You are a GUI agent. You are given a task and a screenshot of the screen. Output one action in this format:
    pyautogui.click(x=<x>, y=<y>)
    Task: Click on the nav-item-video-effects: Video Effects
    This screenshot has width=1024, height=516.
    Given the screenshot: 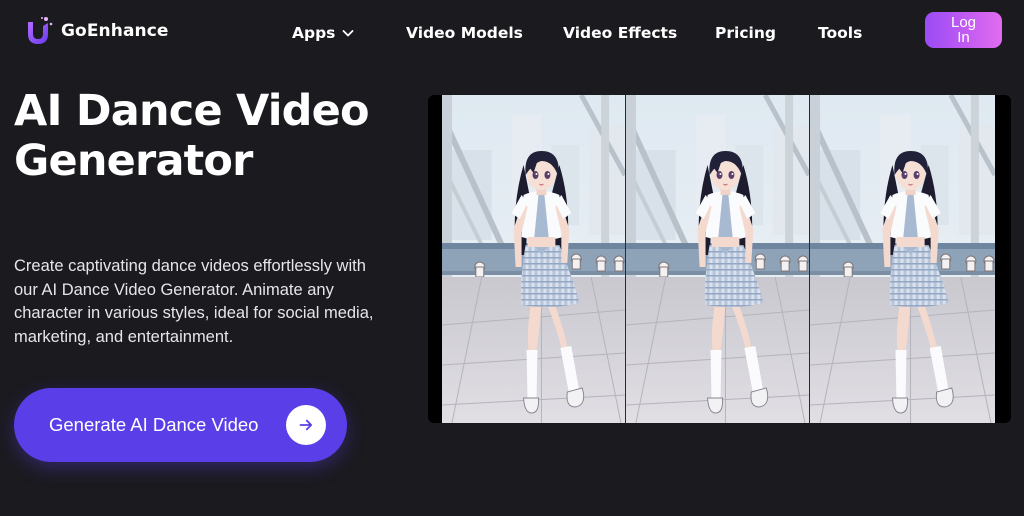 What is the action you would take?
    pyautogui.click(x=620, y=33)
    